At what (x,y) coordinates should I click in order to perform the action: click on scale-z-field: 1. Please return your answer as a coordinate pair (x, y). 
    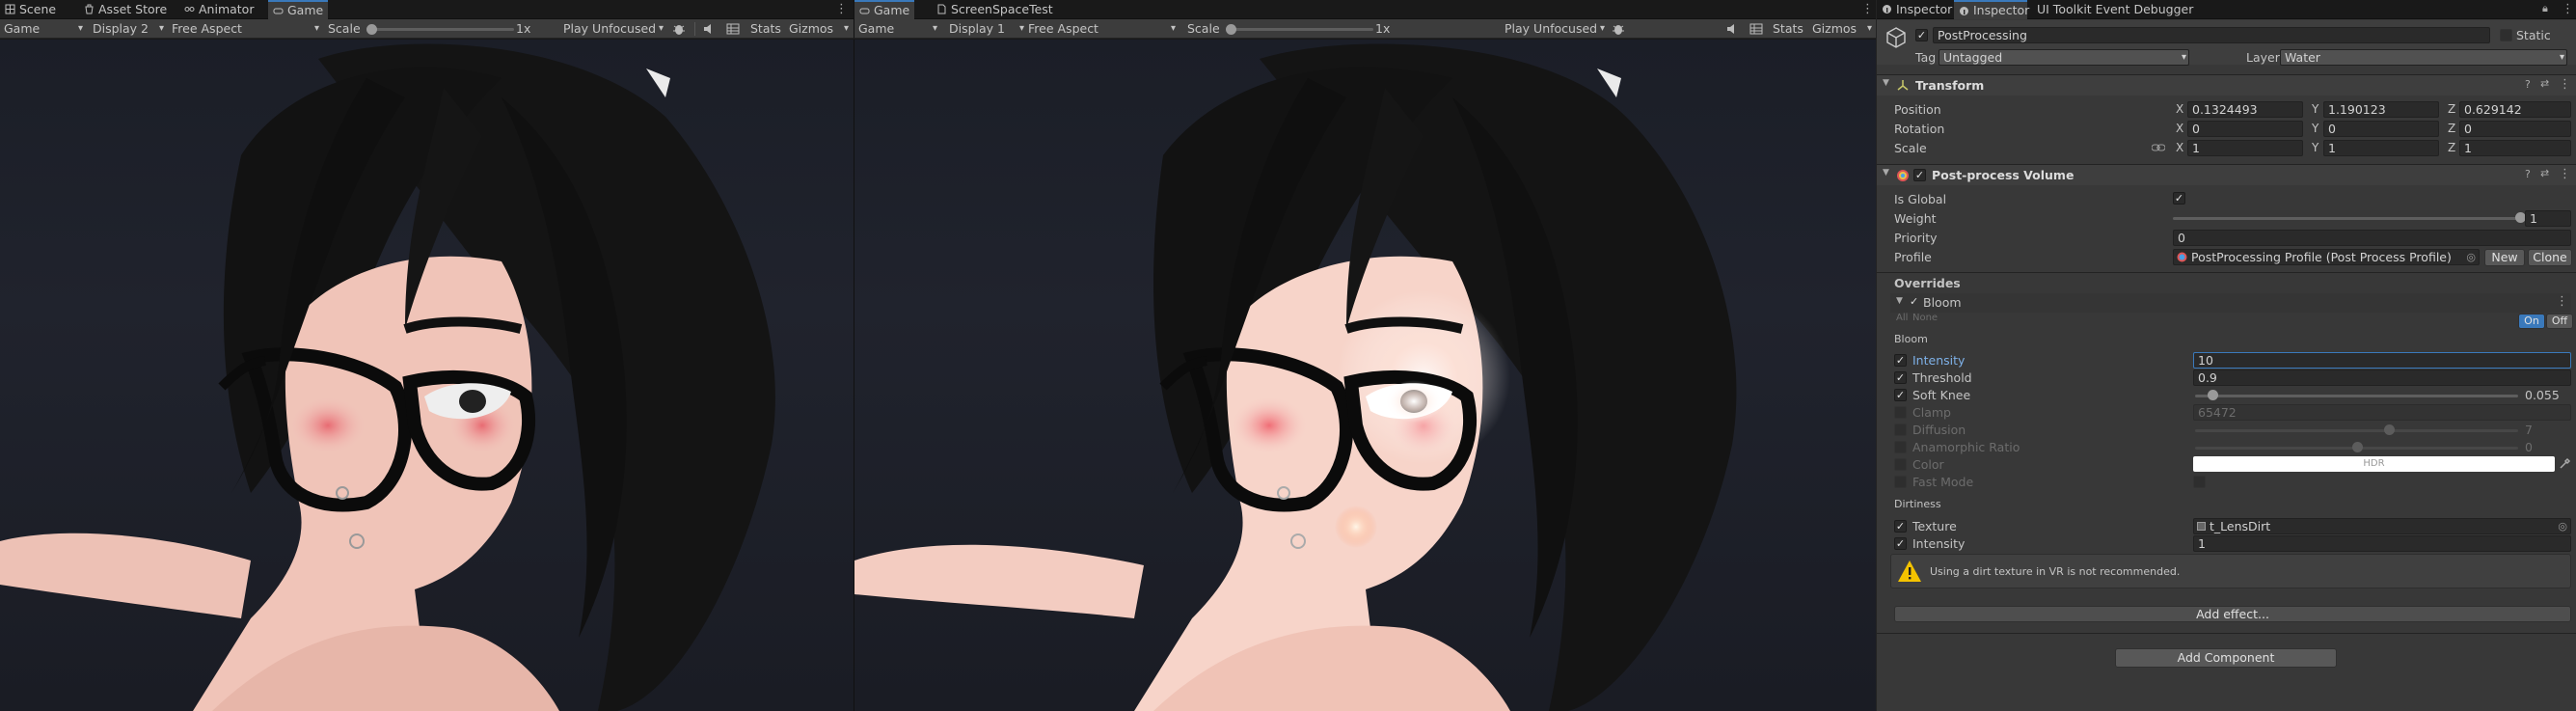
    Looking at the image, I should click on (2515, 148).